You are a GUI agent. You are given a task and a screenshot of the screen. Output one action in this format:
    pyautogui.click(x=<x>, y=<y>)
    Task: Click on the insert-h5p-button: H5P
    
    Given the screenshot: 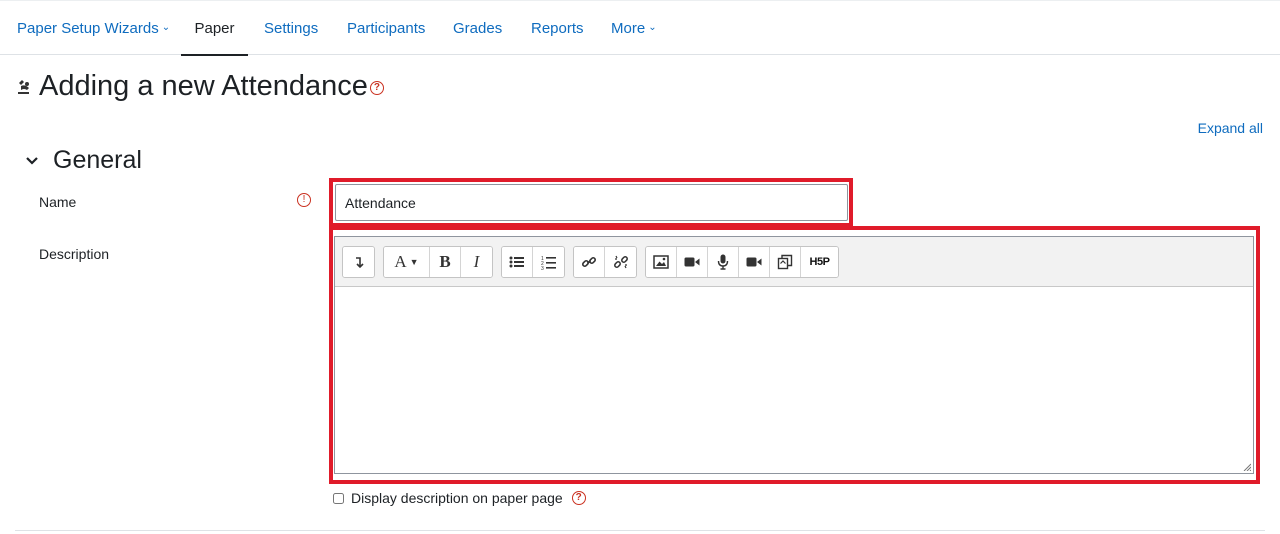 What is the action you would take?
    pyautogui.click(x=819, y=262)
    